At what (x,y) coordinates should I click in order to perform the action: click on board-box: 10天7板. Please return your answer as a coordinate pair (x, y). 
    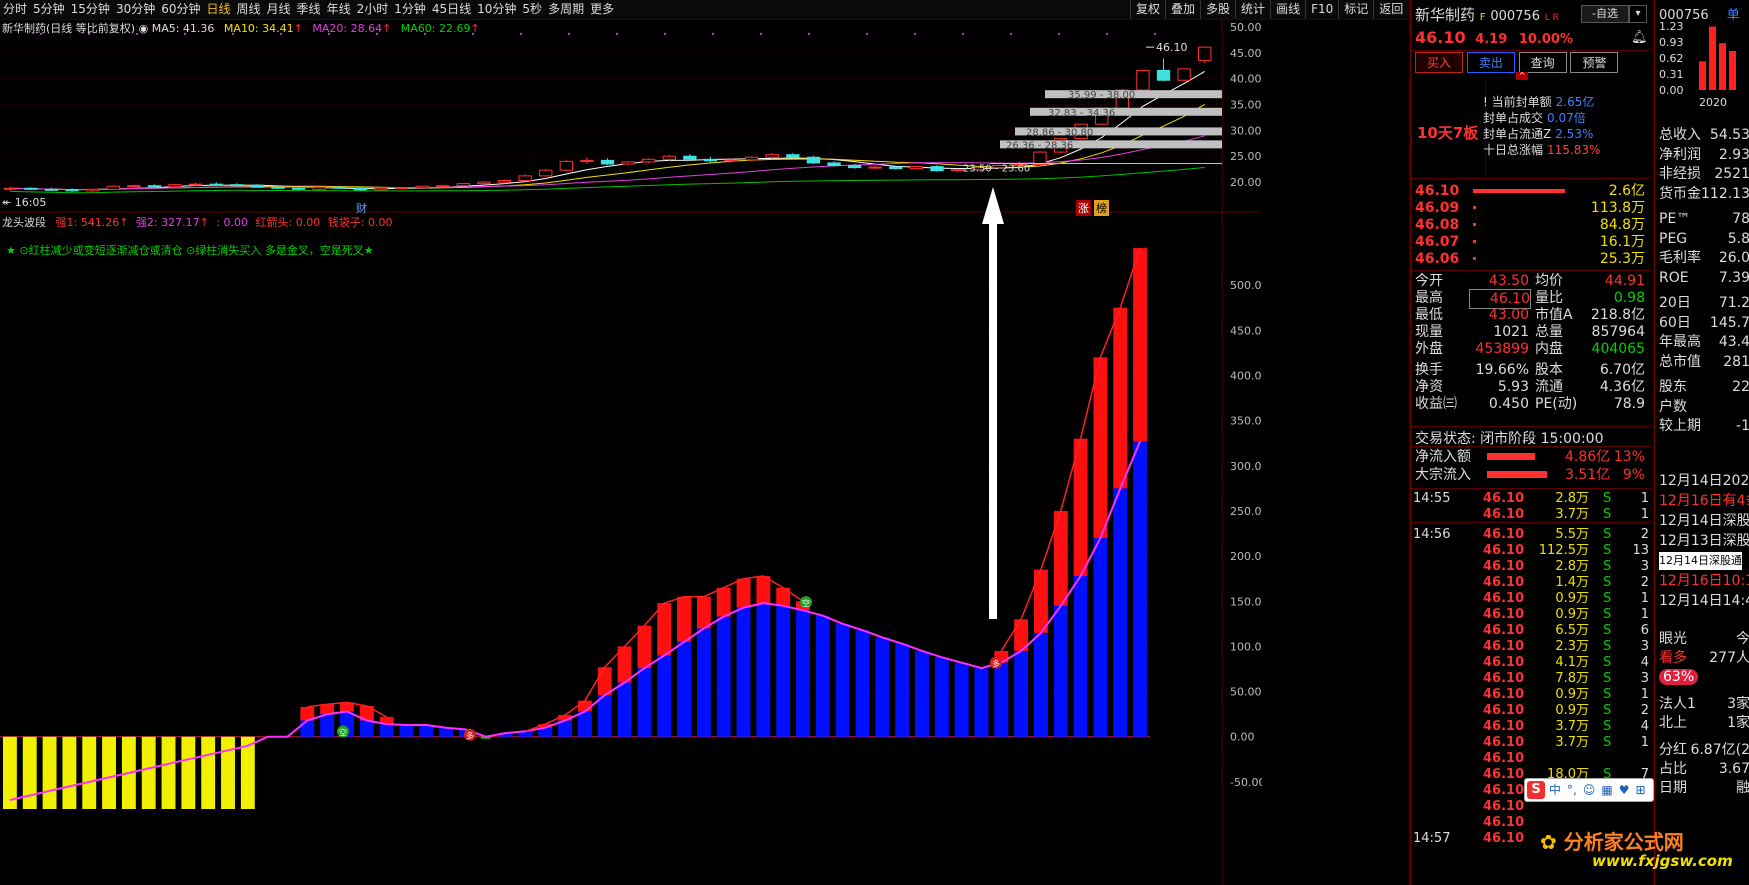
    Looking at the image, I should click on (1448, 130).